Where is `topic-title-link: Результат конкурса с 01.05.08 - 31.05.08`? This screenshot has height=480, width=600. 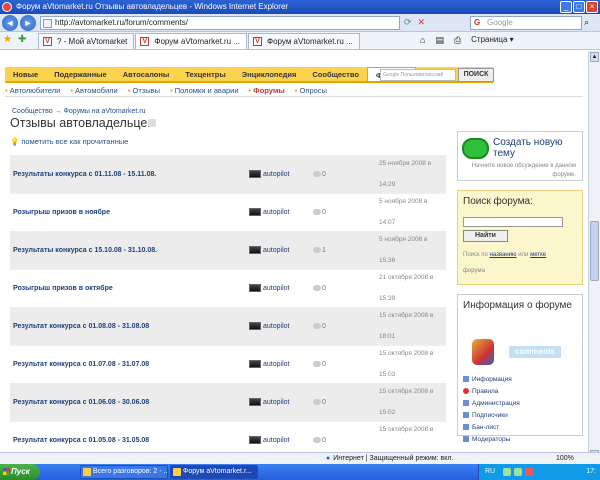 topic-title-link: Результат конкурса с 01.05.08 - 31.05.08 is located at coordinates (81, 440).